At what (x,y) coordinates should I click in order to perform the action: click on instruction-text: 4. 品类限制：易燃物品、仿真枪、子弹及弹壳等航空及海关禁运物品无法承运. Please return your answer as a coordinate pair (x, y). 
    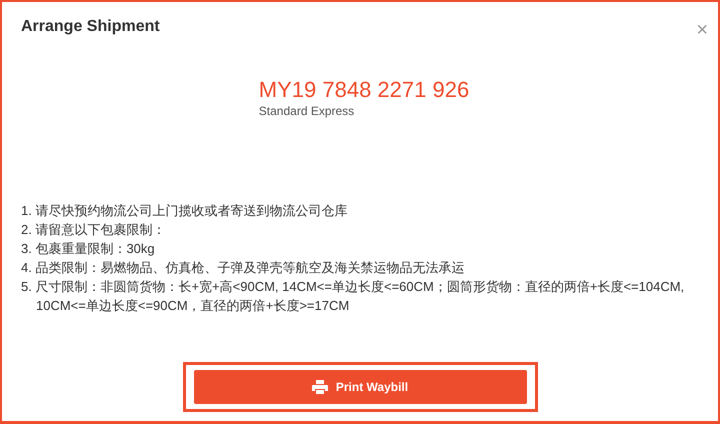
    Looking at the image, I should click on (243, 268).